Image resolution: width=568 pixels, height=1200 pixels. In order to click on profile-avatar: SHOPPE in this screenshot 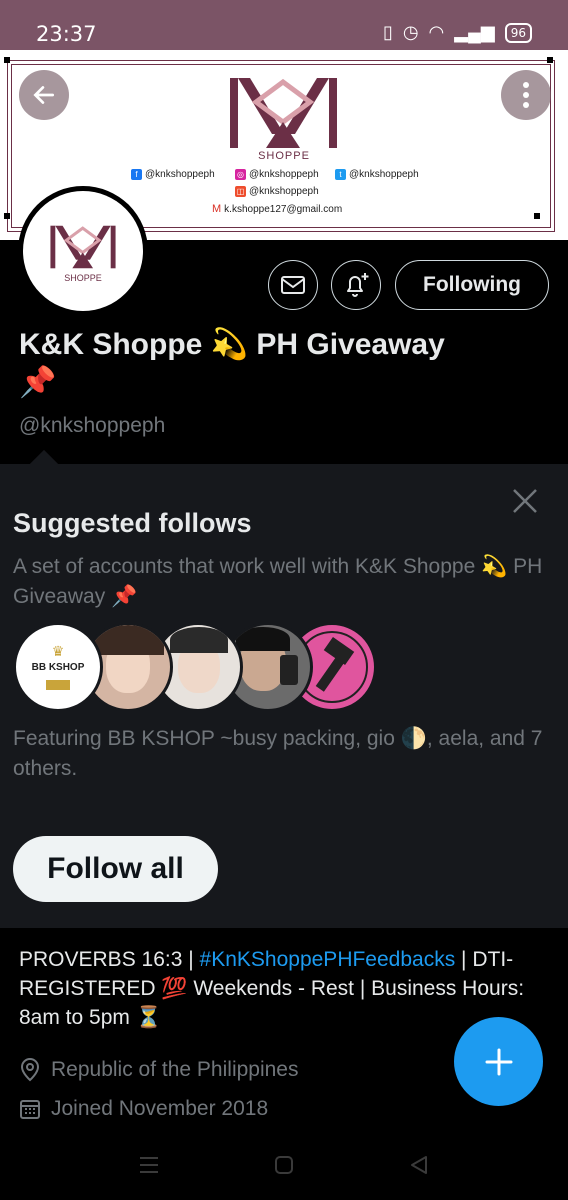, I will do `click(83, 251)`.